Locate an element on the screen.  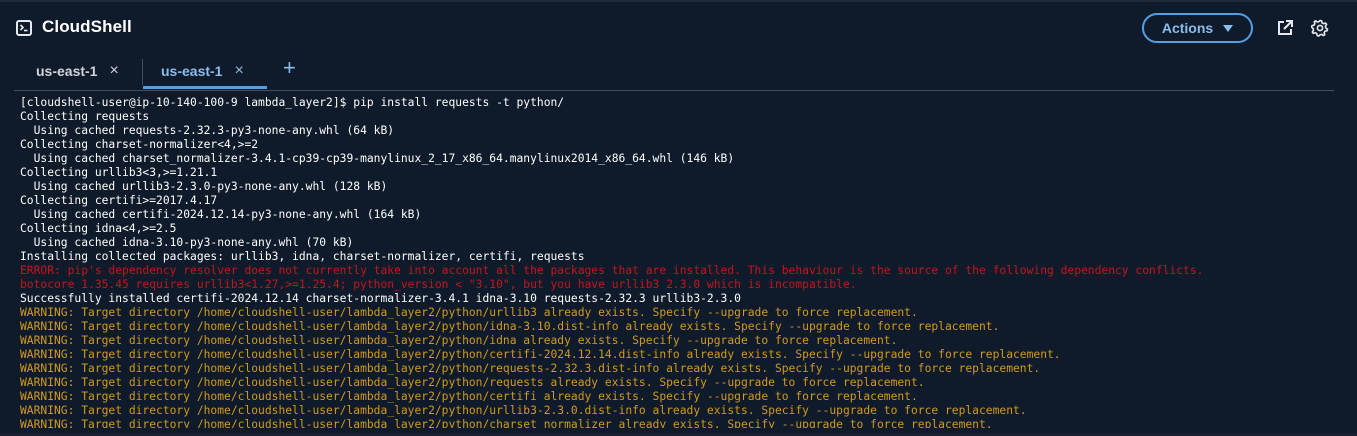
tab-us-east-1-active: us-east-1 × is located at coordinates (202, 71).